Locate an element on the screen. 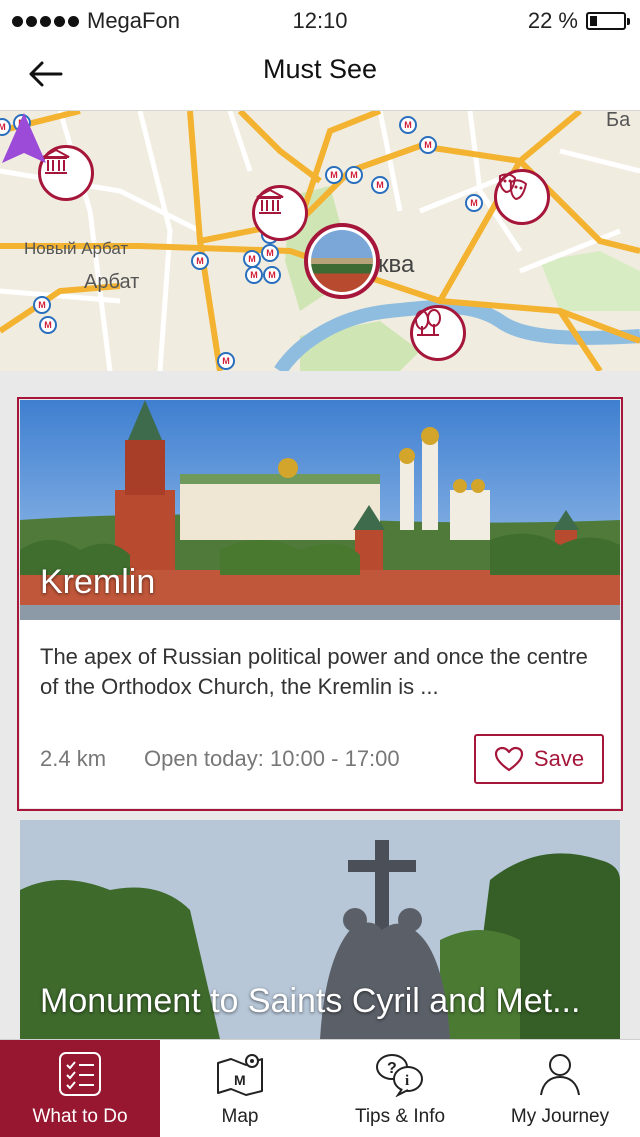 This screenshot has height=1137, width=640. kremlin-thumbnail is located at coordinates (342, 261).